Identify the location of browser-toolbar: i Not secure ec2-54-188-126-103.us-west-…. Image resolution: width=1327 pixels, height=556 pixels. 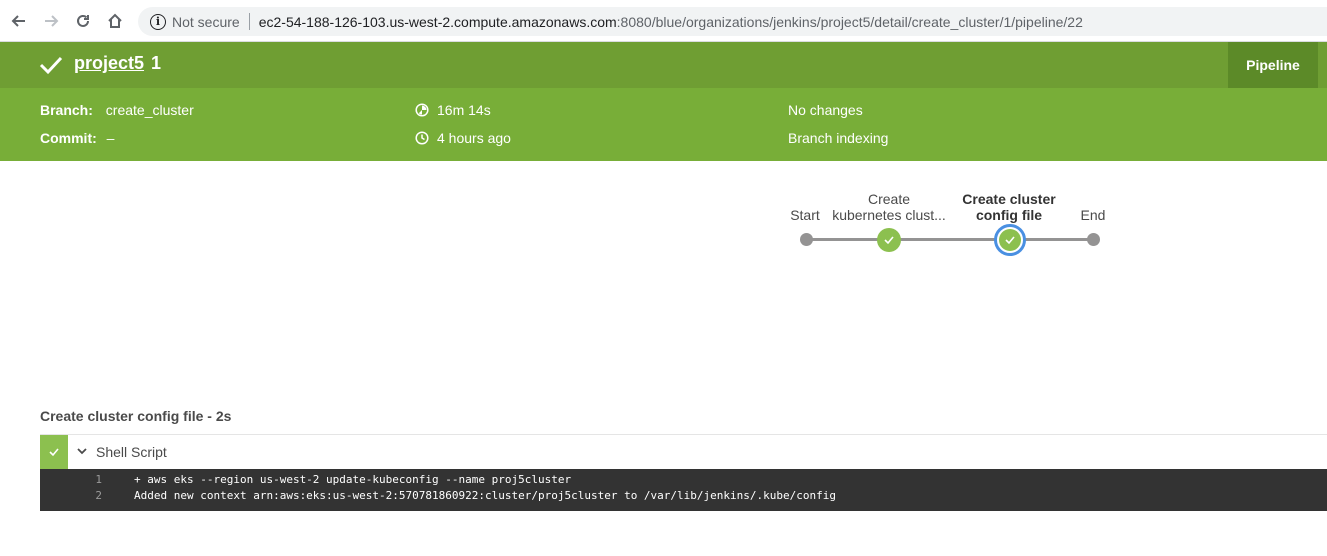
(663, 21).